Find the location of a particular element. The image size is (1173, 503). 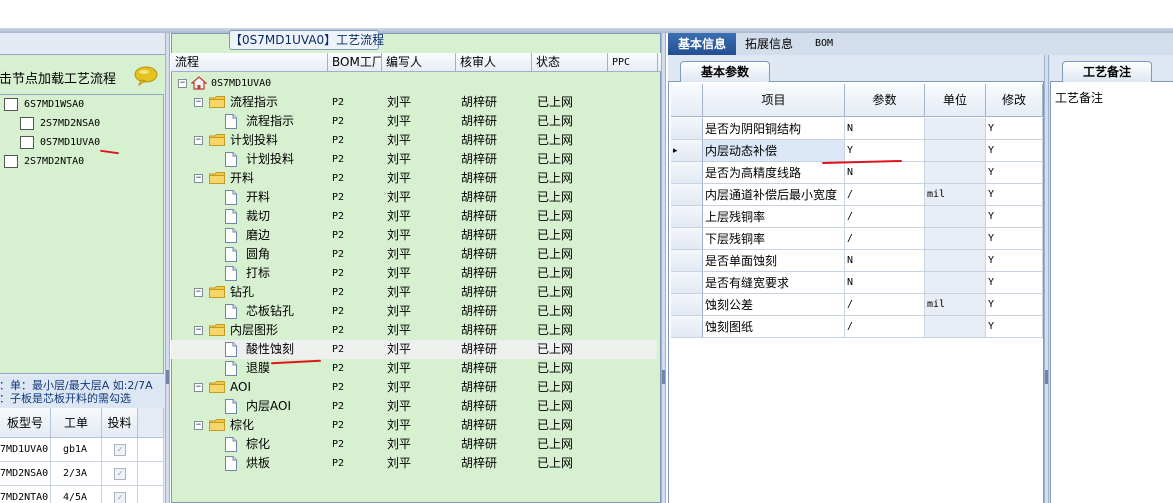

param-row: 蚀刻公差 / mil Y is located at coordinates (856, 305).